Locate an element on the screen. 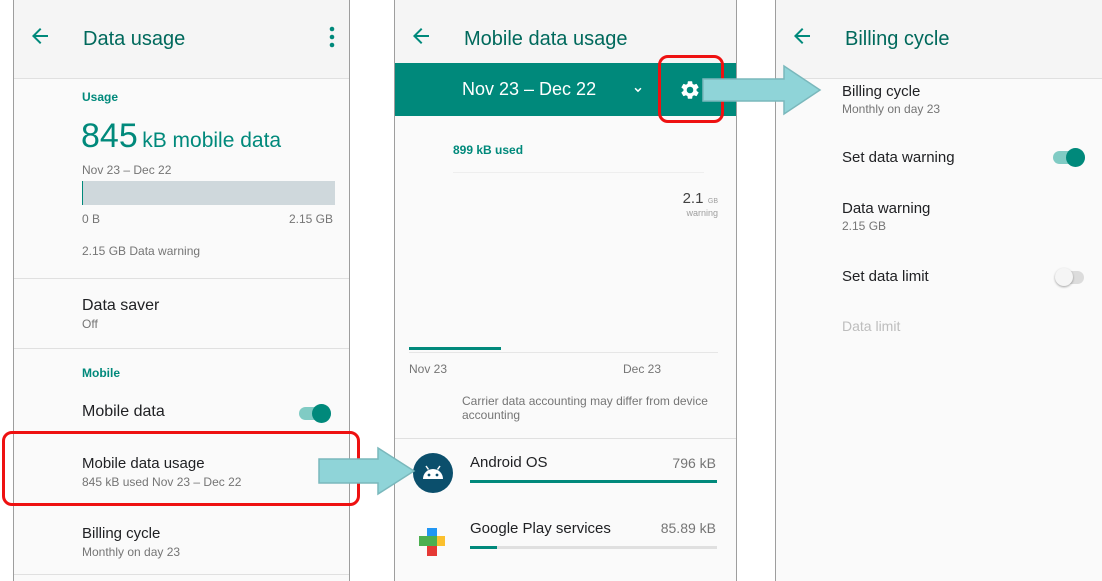 The width and height of the screenshot is (1102, 581). page-title: Billing cycle is located at coordinates (897, 39).